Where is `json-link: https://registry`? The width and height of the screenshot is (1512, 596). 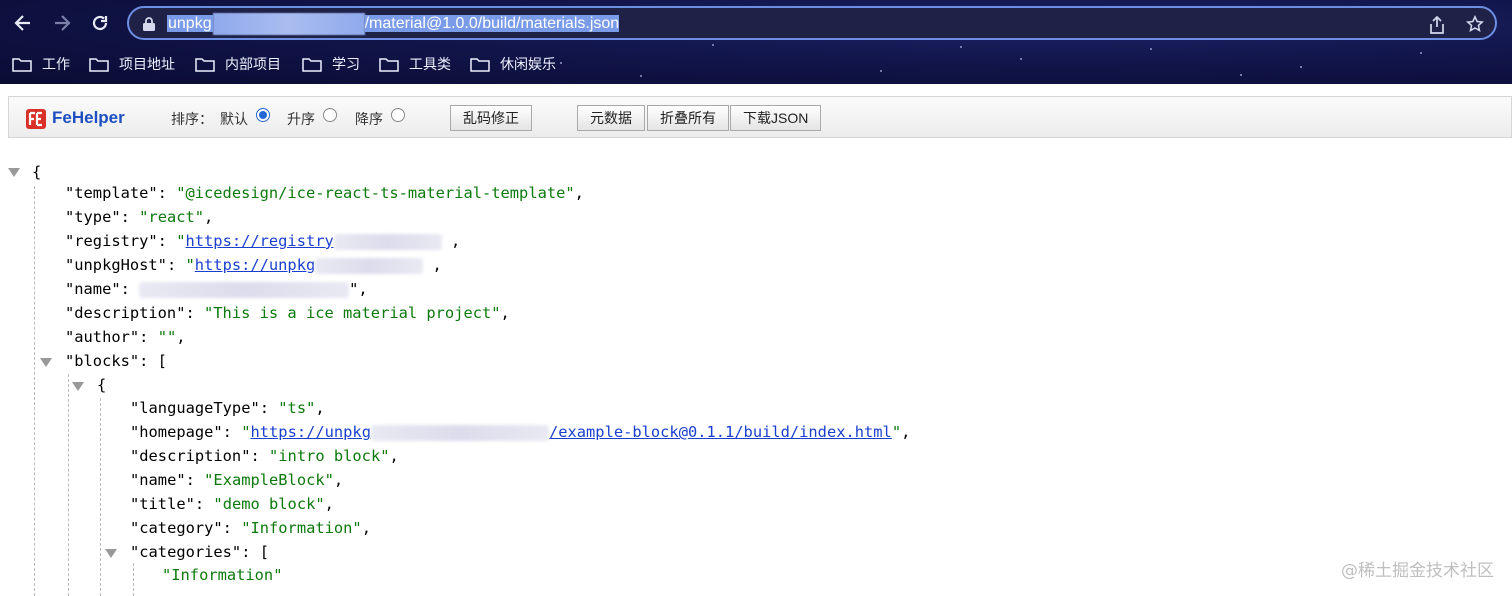
json-link: https://registry is located at coordinates (260, 241).